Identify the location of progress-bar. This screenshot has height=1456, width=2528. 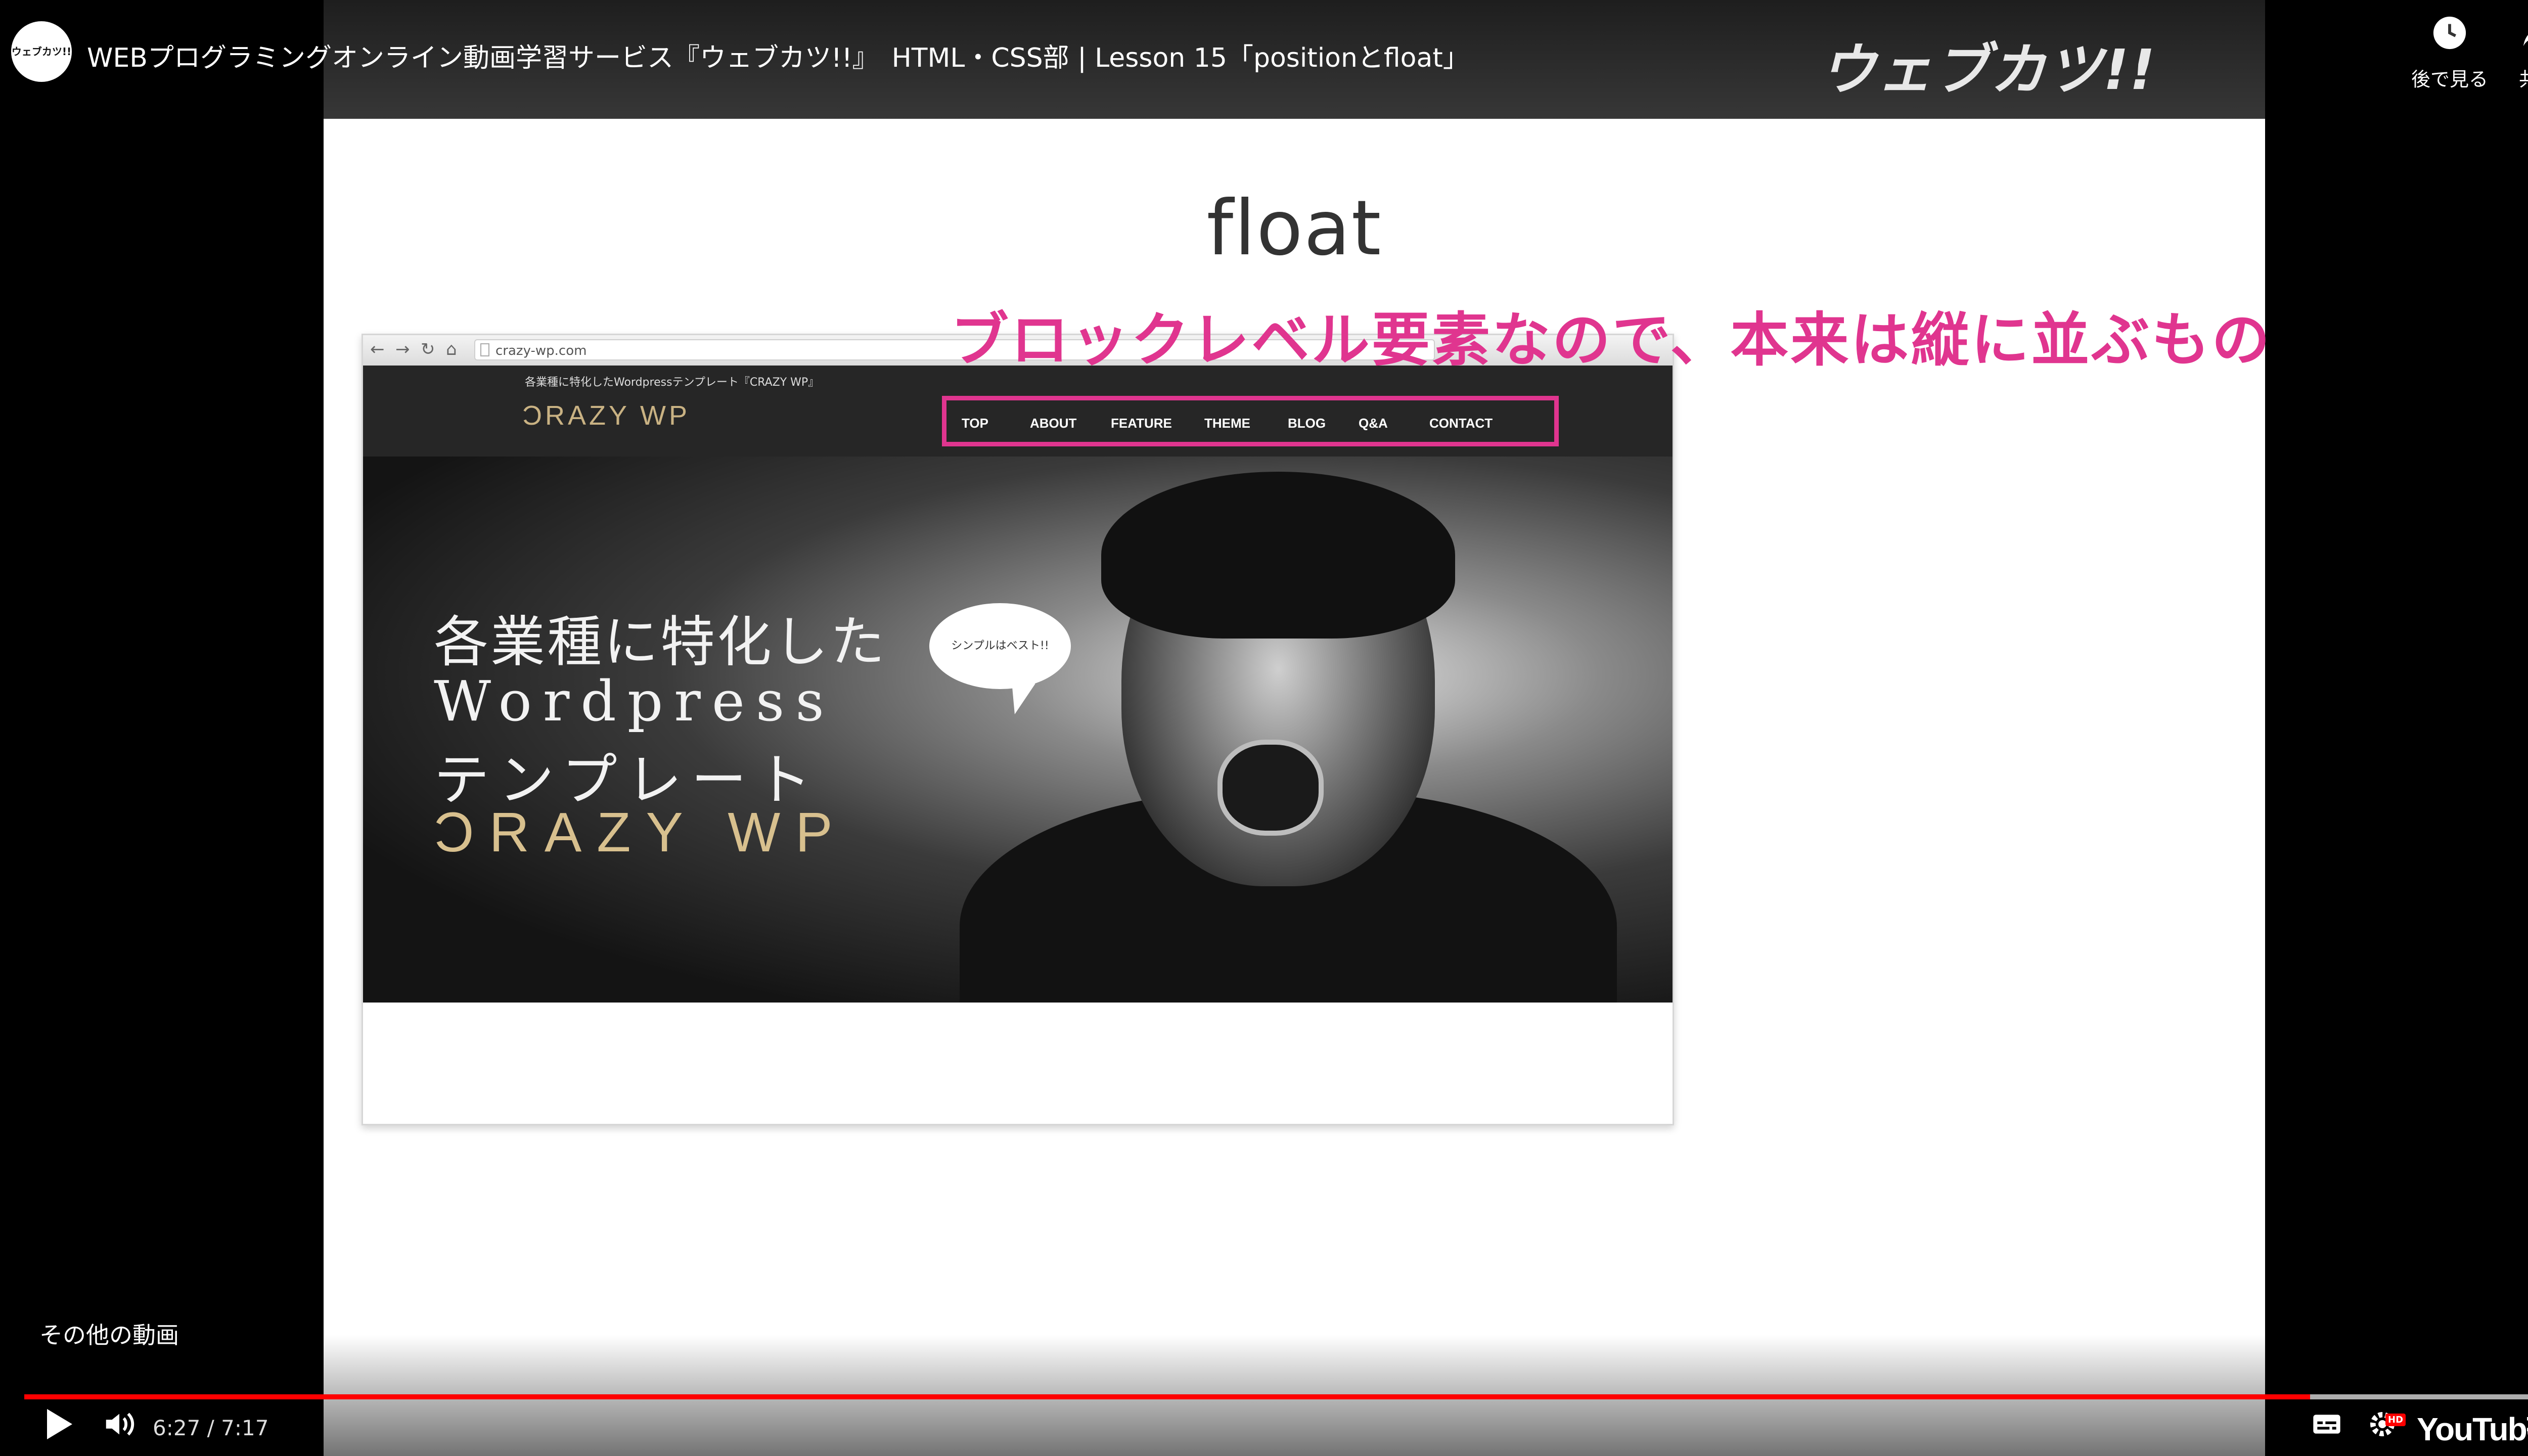
(1276, 1396).